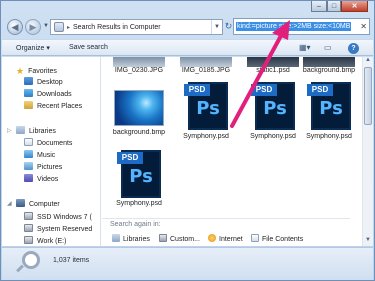 The image size is (375, 281). I want to click on search-box: kind:=picture size:>2MB size:<10MB ✕, so click(301, 26).